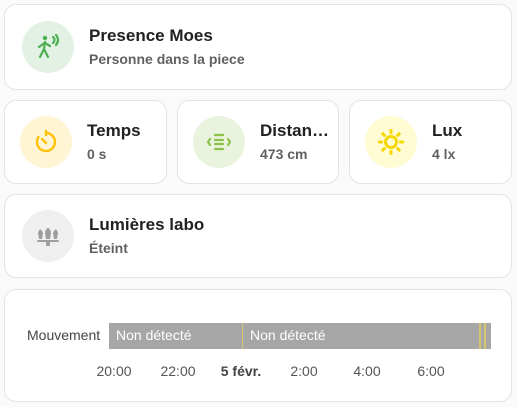  What do you see at coordinates (284, 154) in the screenshot?
I see `tile-state: 473 cm` at bounding box center [284, 154].